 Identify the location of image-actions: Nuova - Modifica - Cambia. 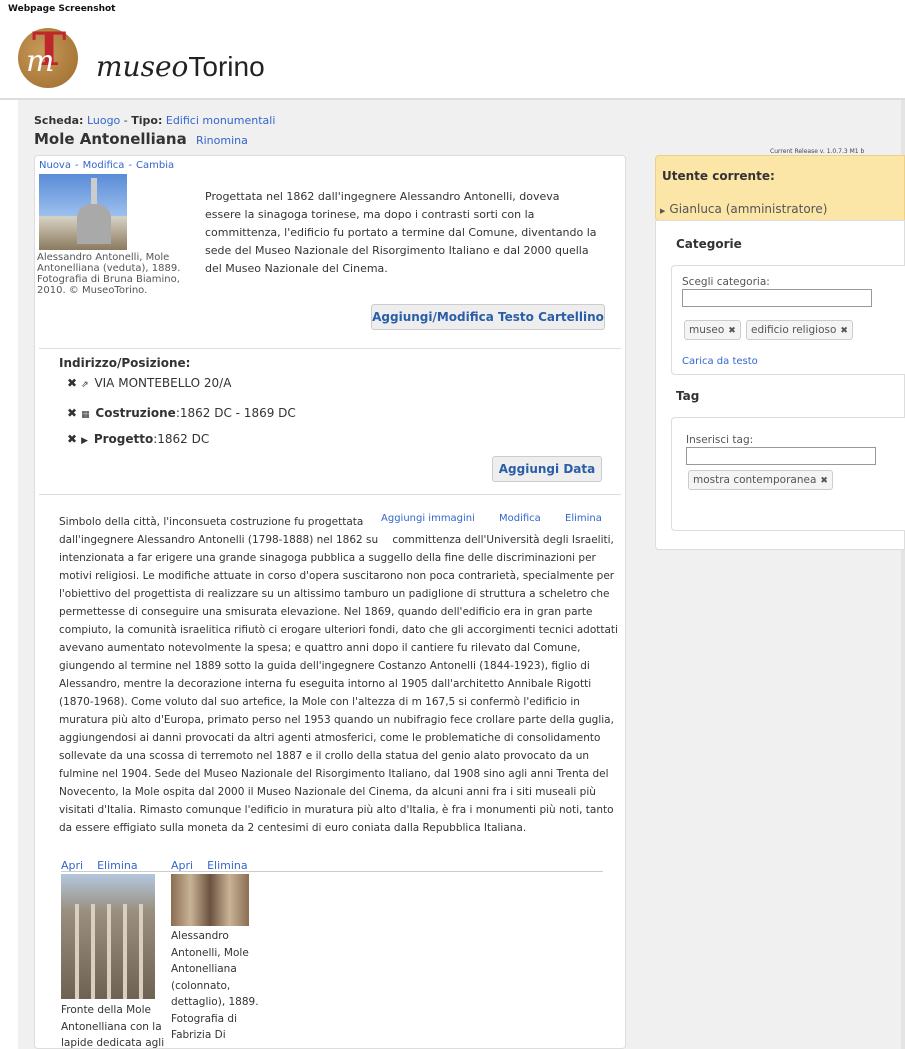
(107, 165).